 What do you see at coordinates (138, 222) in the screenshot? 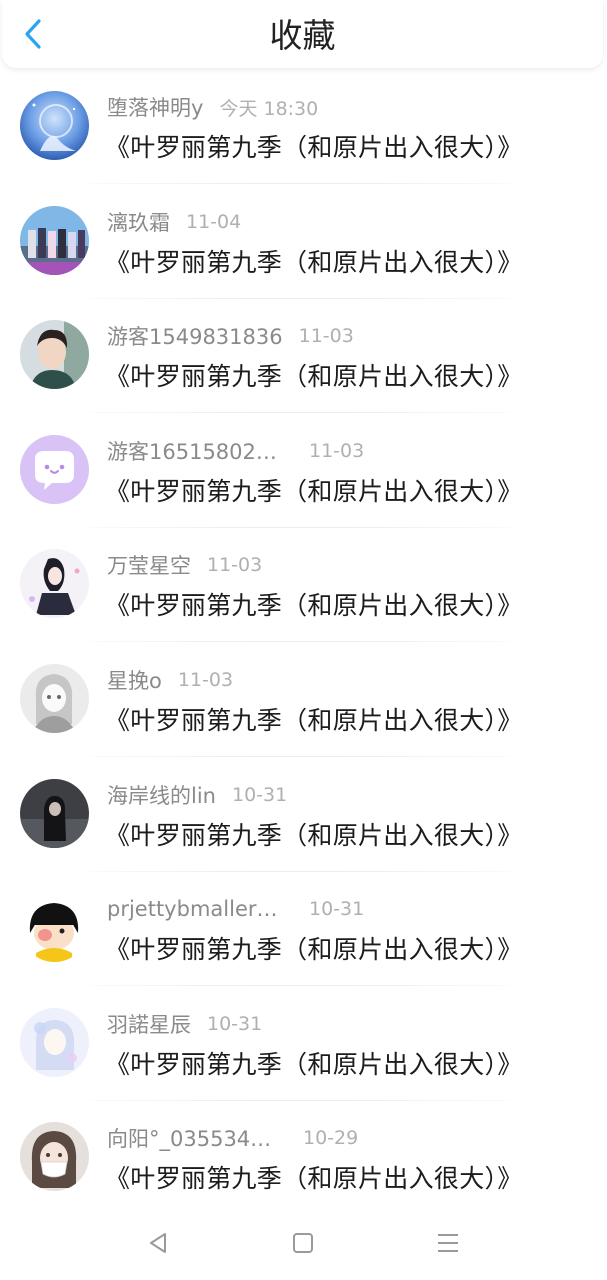
I see `username: 漓玖霜` at bounding box center [138, 222].